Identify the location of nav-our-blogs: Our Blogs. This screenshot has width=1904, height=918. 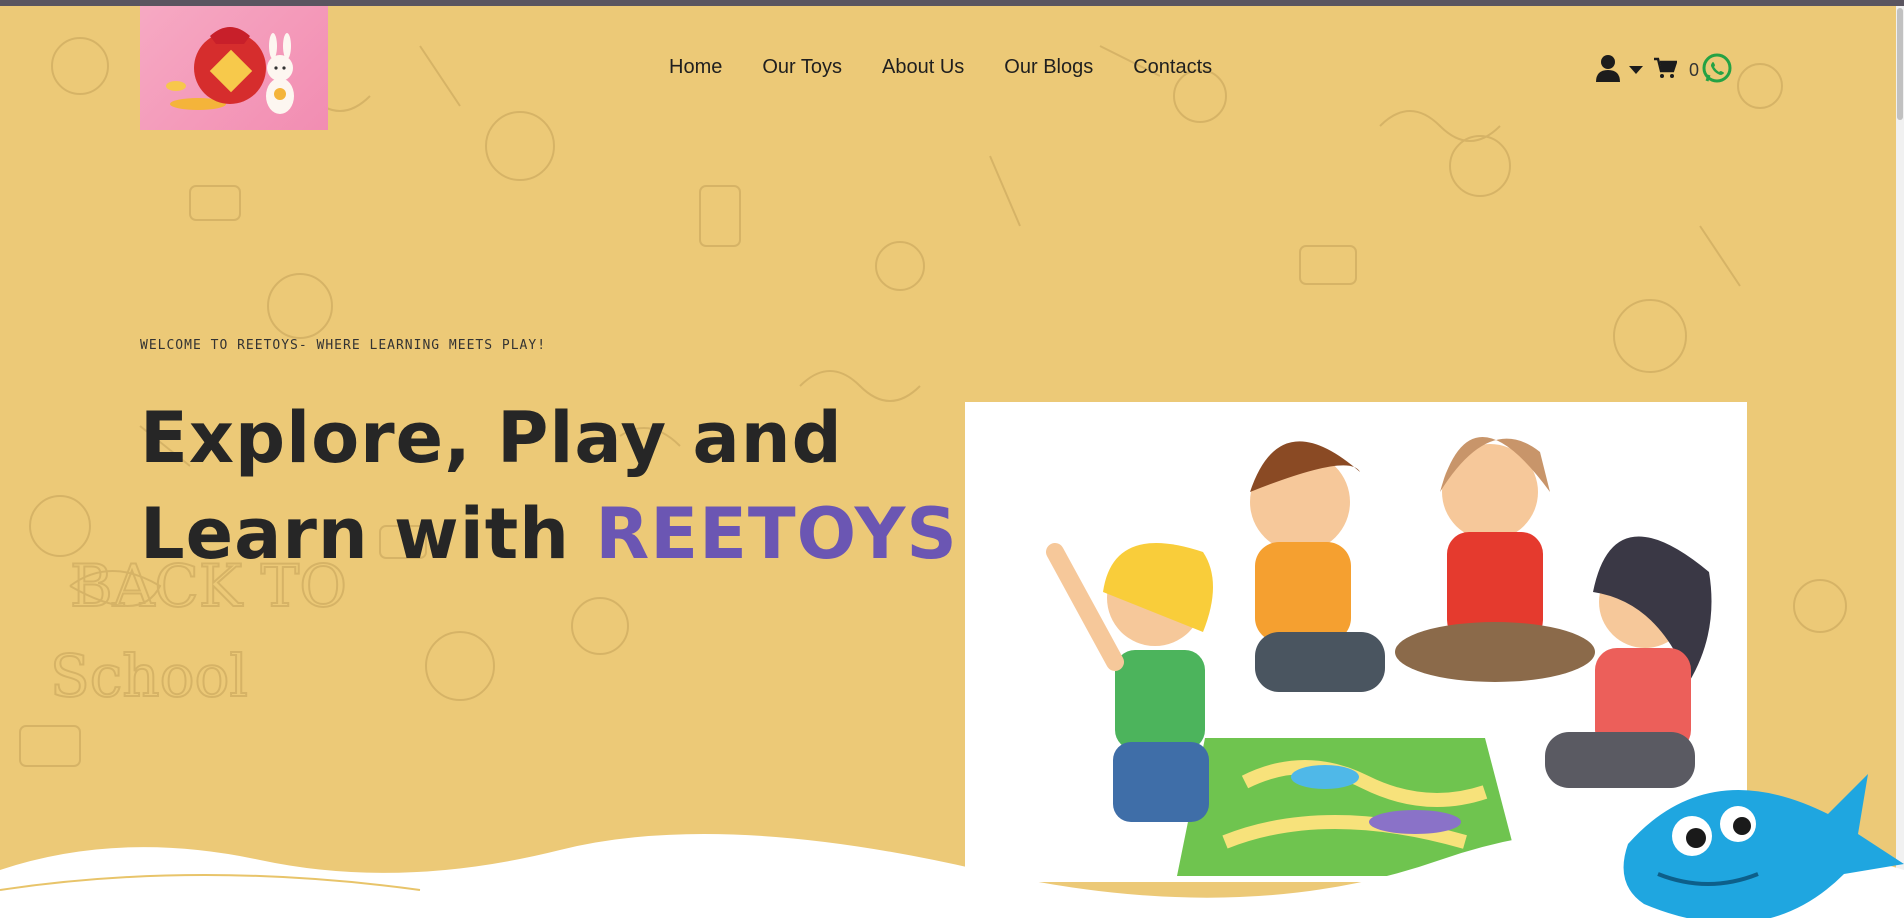
(1048, 67).